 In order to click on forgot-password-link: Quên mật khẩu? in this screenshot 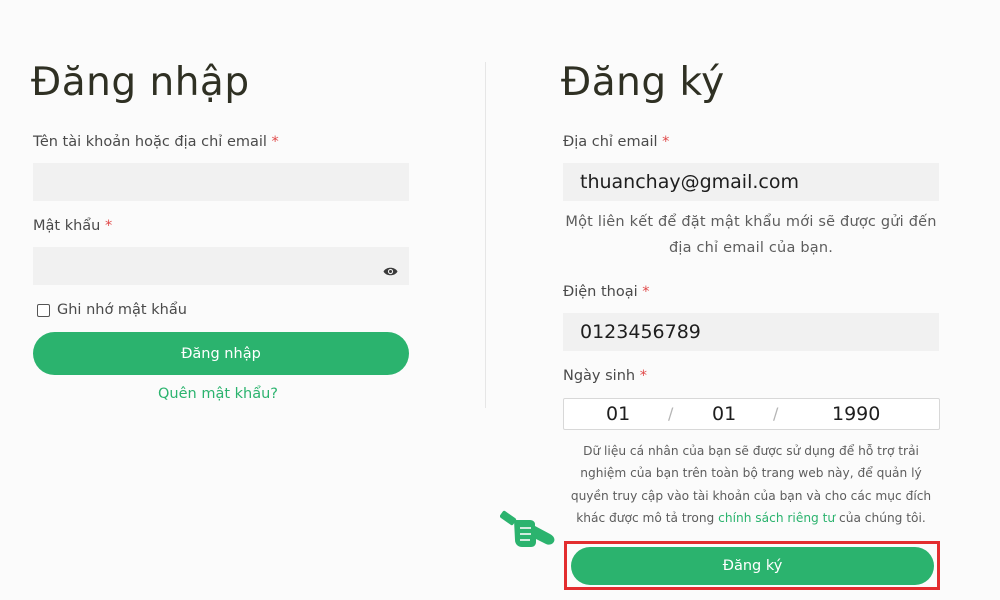, I will do `click(218, 394)`.